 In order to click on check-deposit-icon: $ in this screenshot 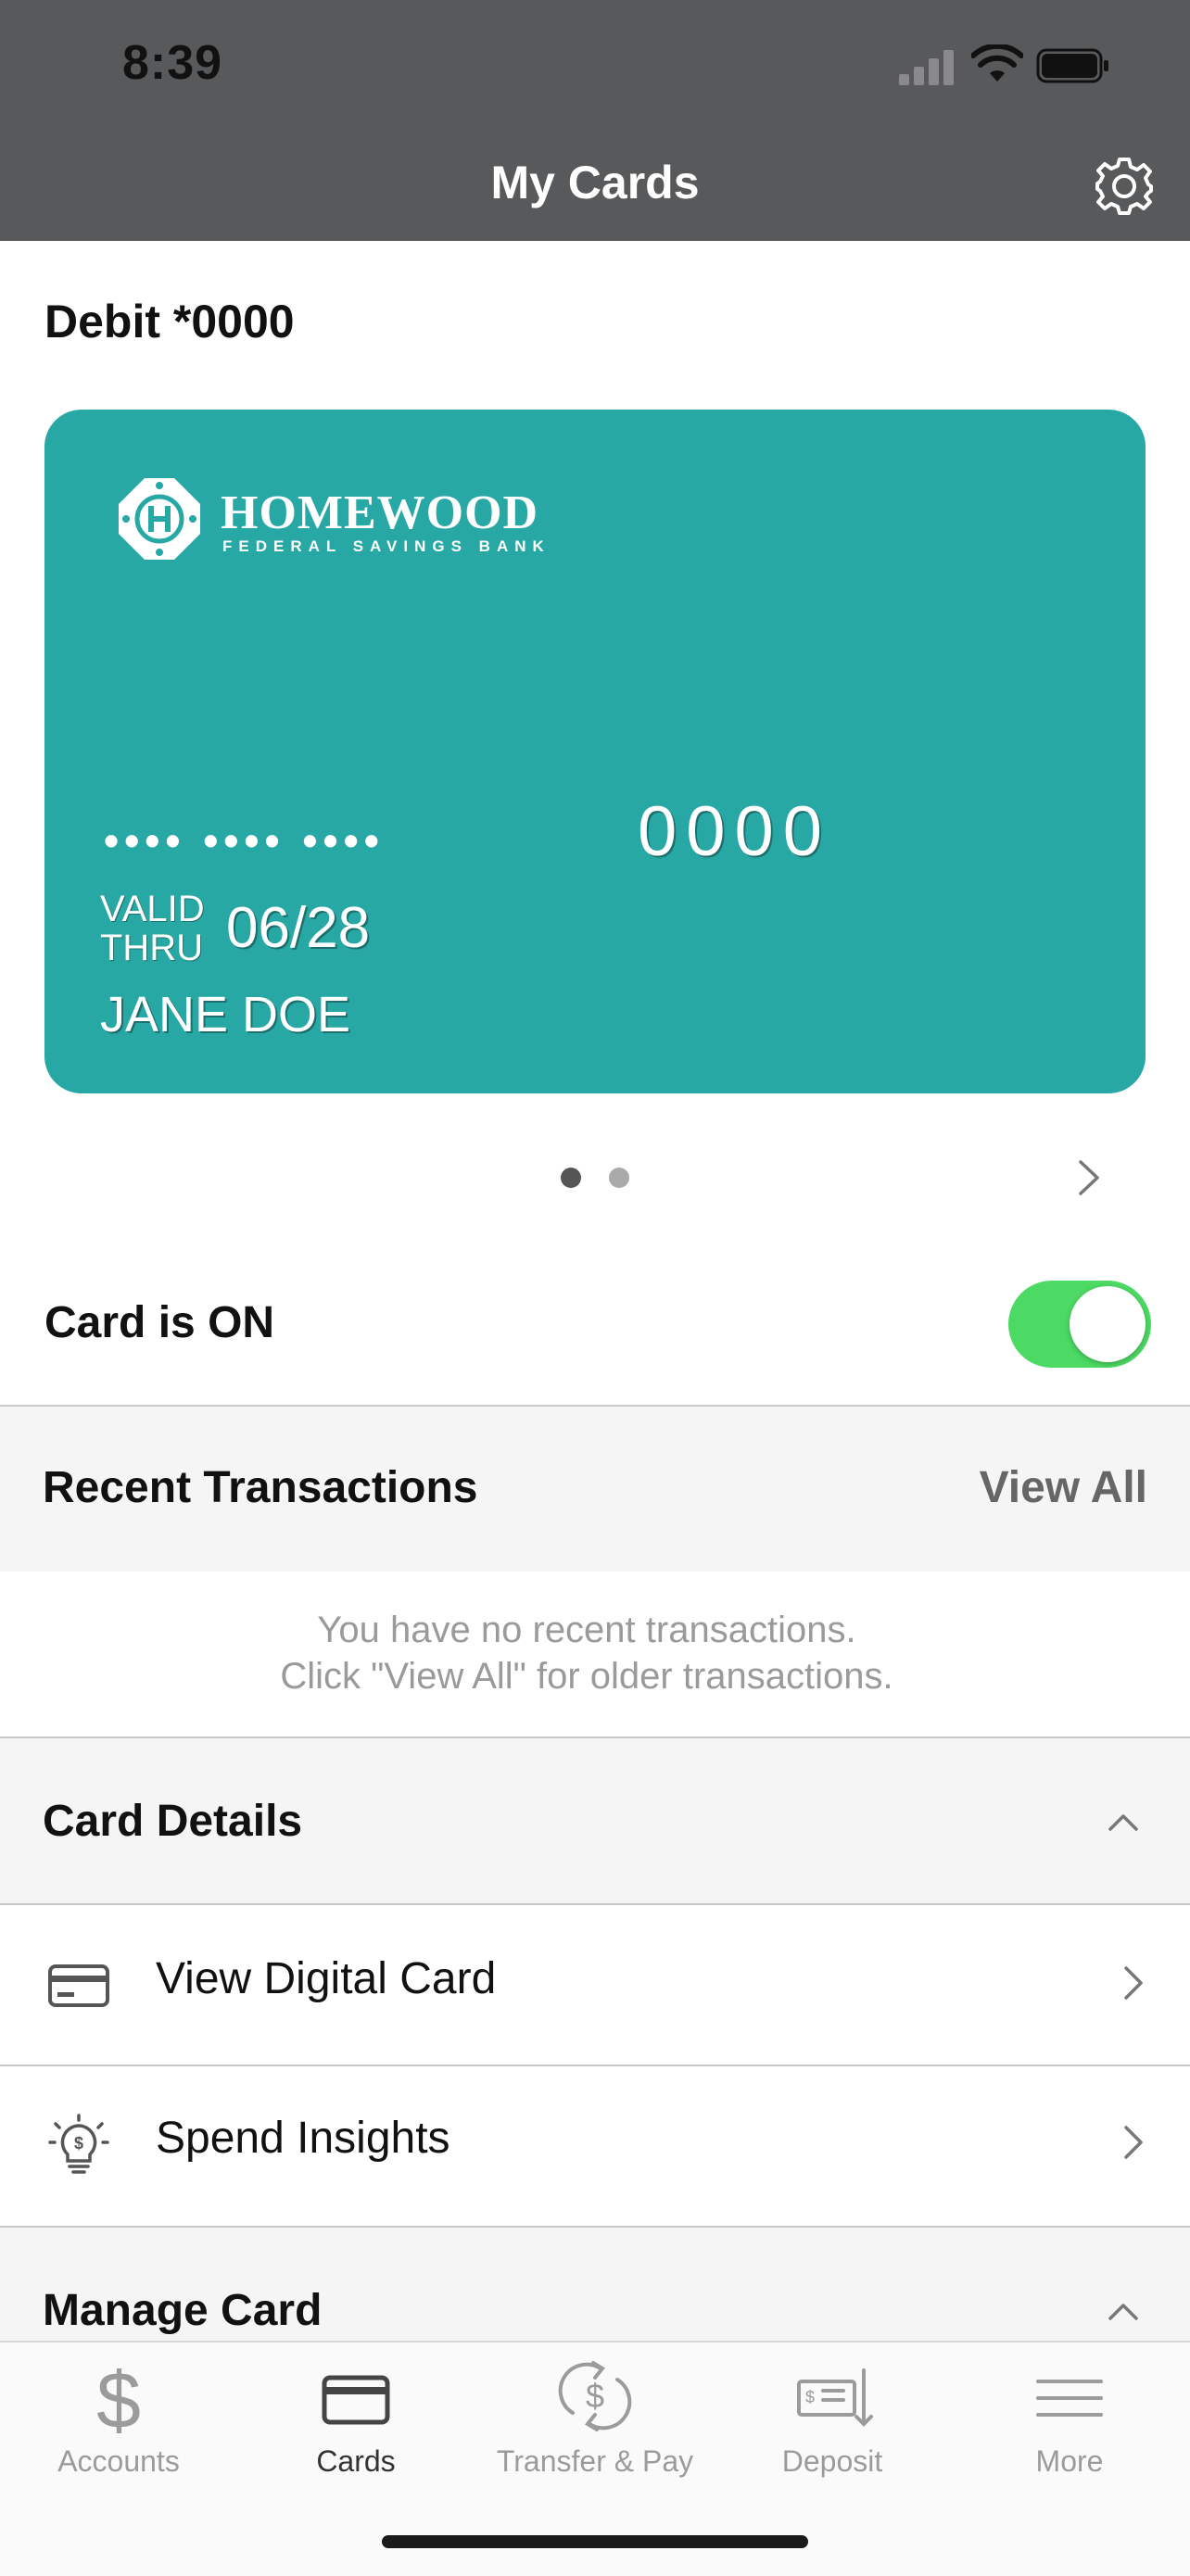, I will do `click(835, 2398)`.